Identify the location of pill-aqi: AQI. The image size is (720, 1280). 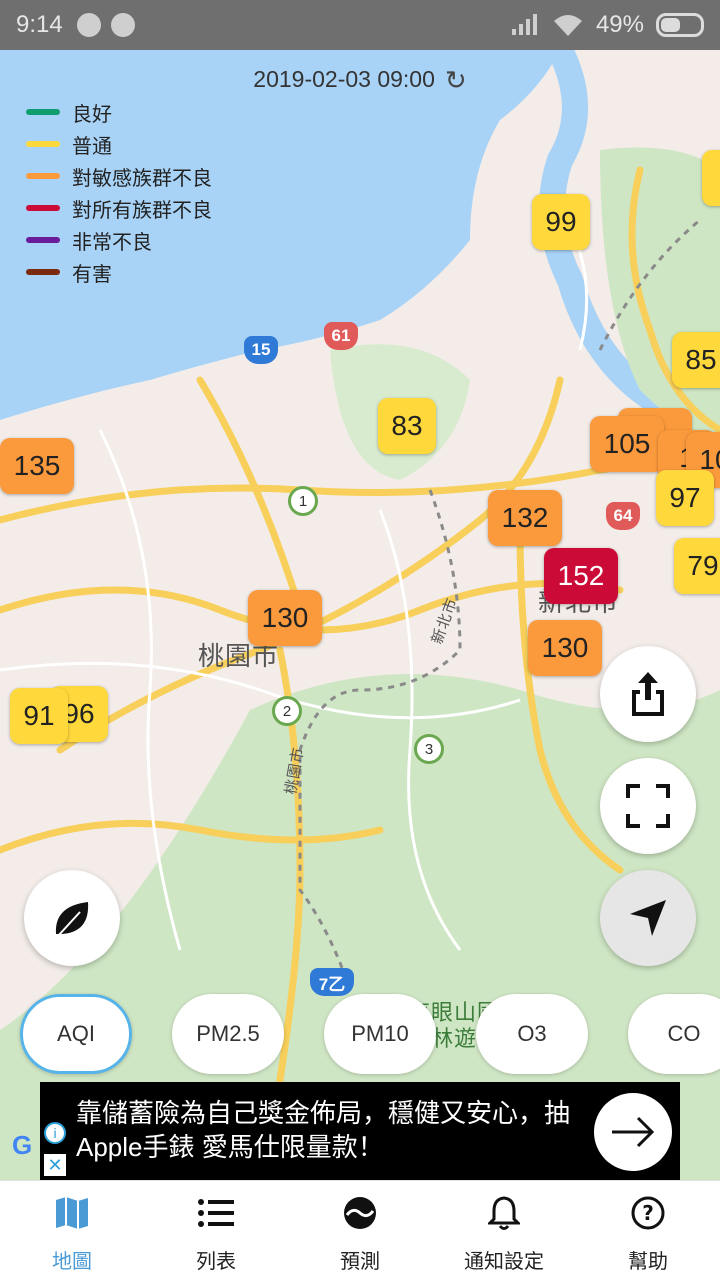
(76, 1034).